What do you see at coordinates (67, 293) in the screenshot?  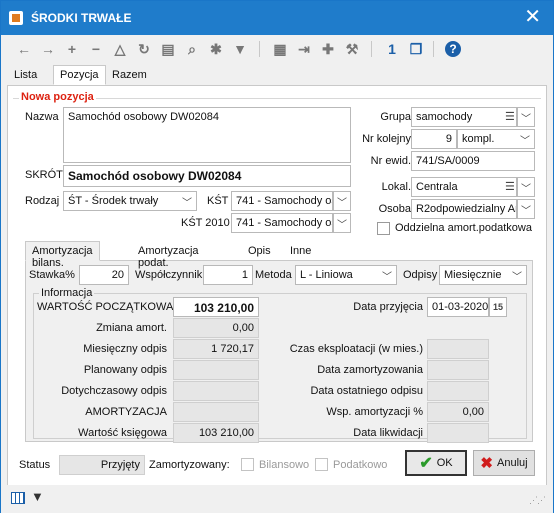 I see `informacja-legend: Informacja` at bounding box center [67, 293].